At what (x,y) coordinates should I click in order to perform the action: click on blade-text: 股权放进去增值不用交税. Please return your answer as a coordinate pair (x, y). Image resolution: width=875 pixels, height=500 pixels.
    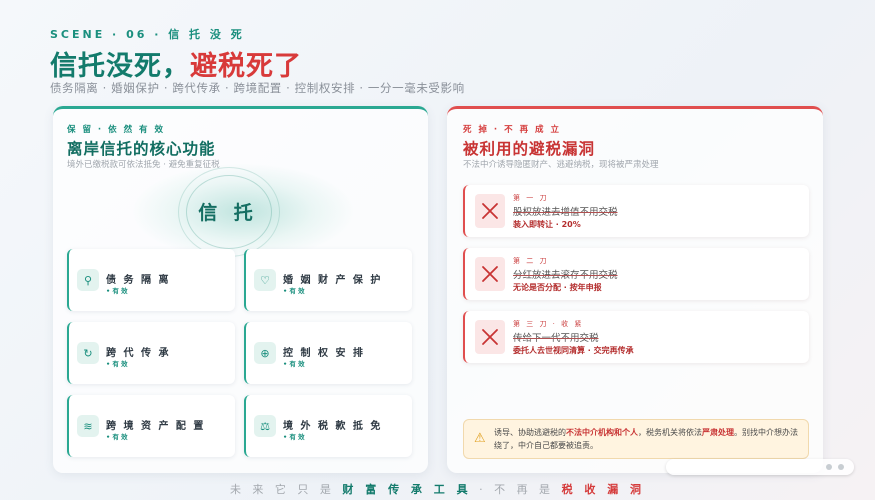
    Looking at the image, I should click on (565, 212).